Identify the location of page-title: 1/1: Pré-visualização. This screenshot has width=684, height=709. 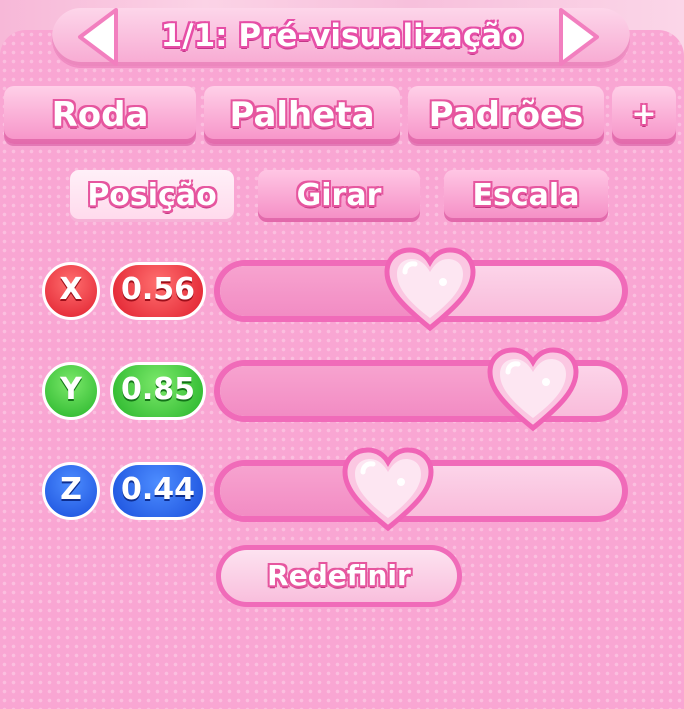
(342, 36).